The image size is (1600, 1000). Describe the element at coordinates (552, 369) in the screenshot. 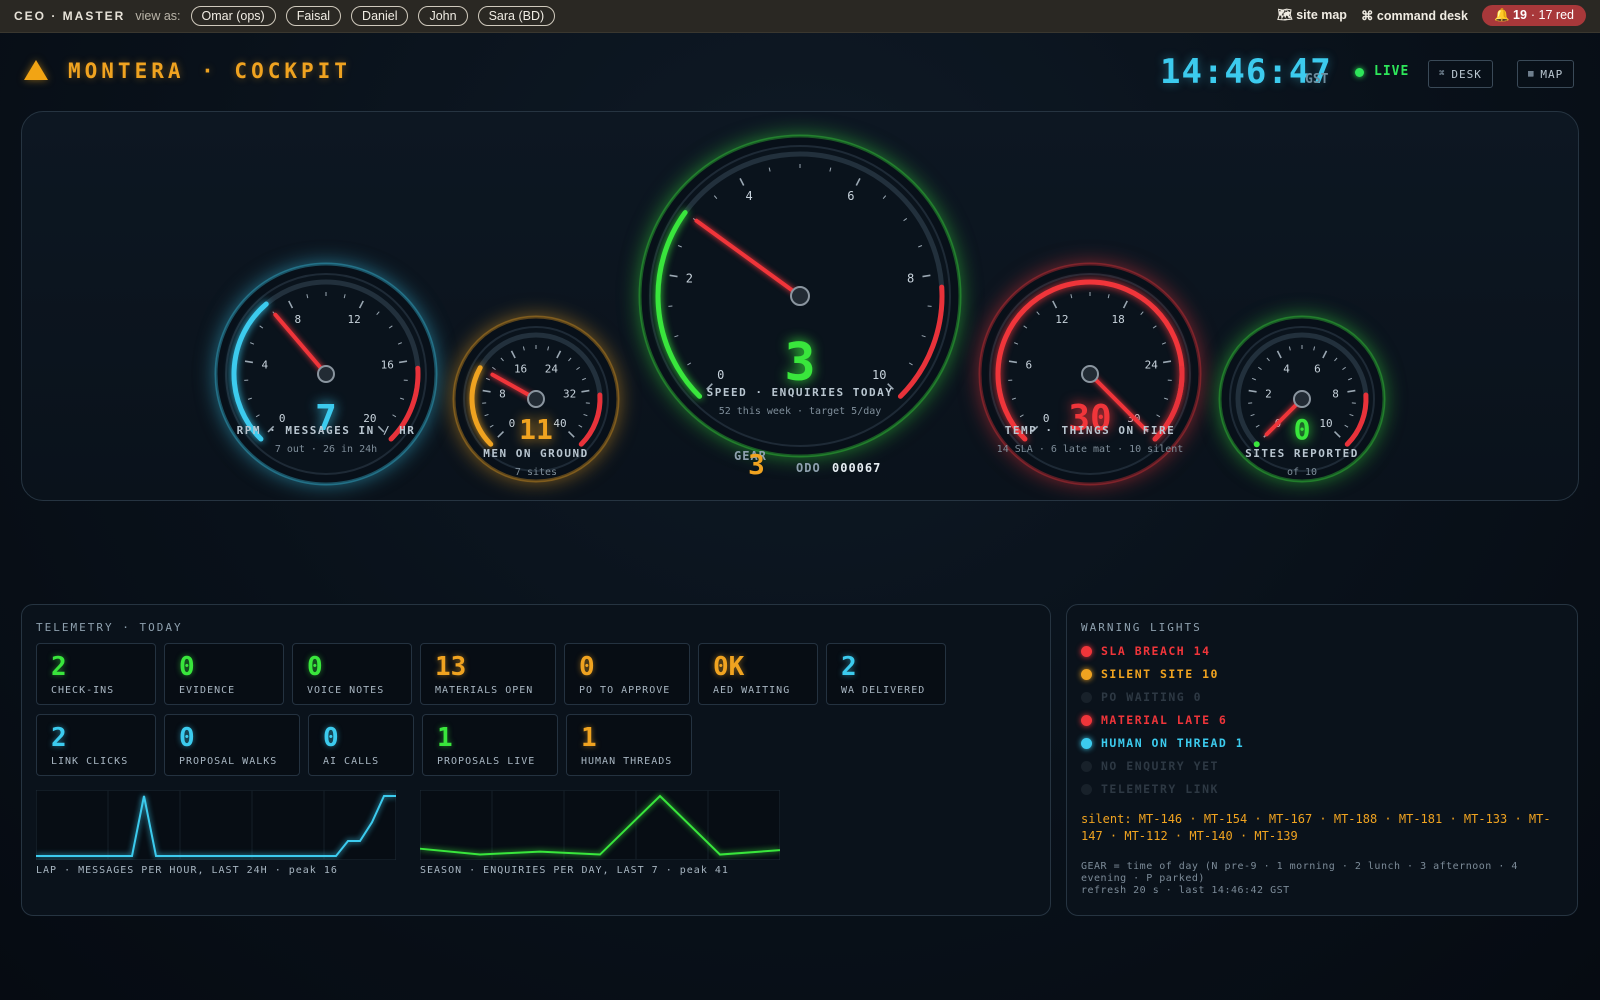

I see `gauge-men-tick-label: 24` at that location.